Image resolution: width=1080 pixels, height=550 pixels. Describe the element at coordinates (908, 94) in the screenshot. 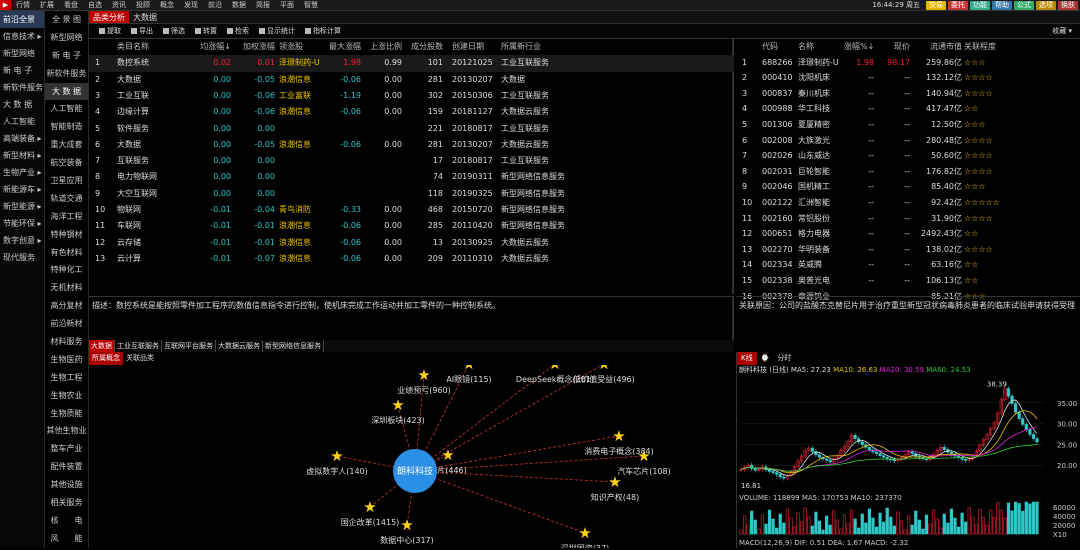

I see `table-row: 3 000837 秦川机床 -- -- 140.94亿 ☆☆☆☆` at that location.